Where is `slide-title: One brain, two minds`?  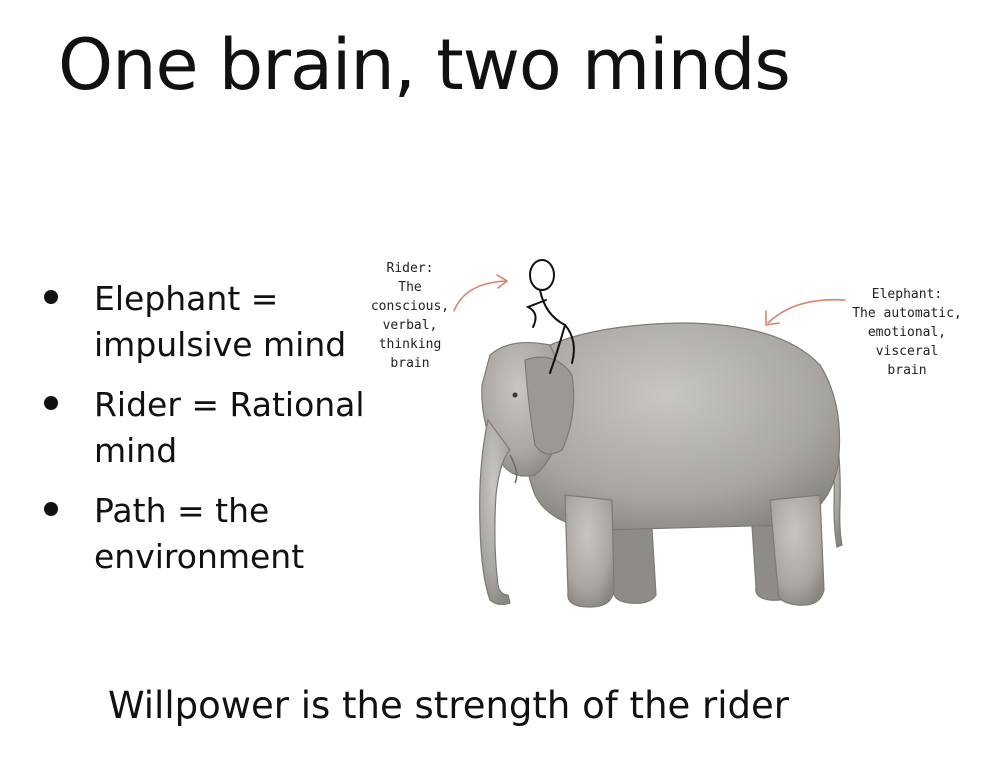
slide-title: One brain, two minds is located at coordinates (424, 65).